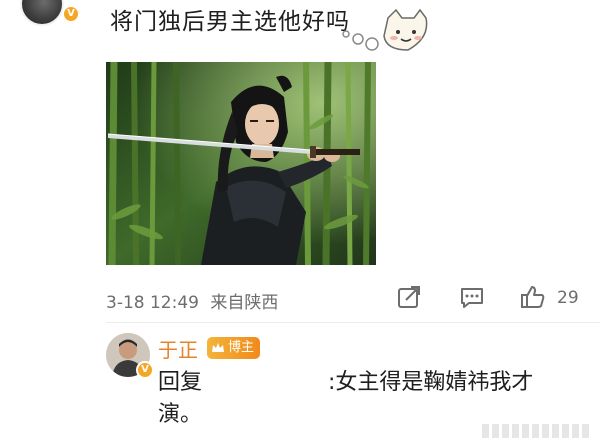 Image resolution: width=600 pixels, height=448 pixels. What do you see at coordinates (537, 431) in the screenshot?
I see `watermark` at bounding box center [537, 431].